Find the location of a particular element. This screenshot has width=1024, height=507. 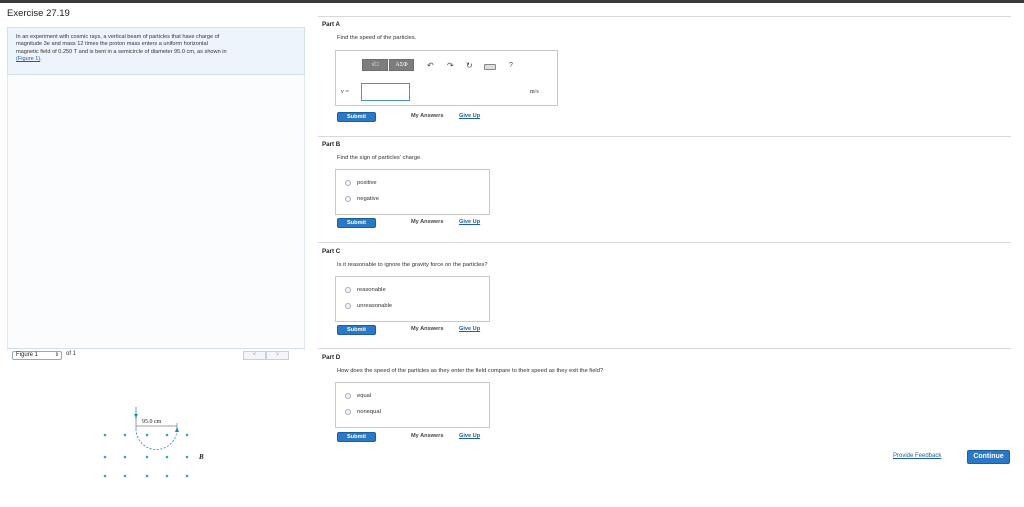

figure-diagram: 95.0 cm B is located at coordinates (153, 442).